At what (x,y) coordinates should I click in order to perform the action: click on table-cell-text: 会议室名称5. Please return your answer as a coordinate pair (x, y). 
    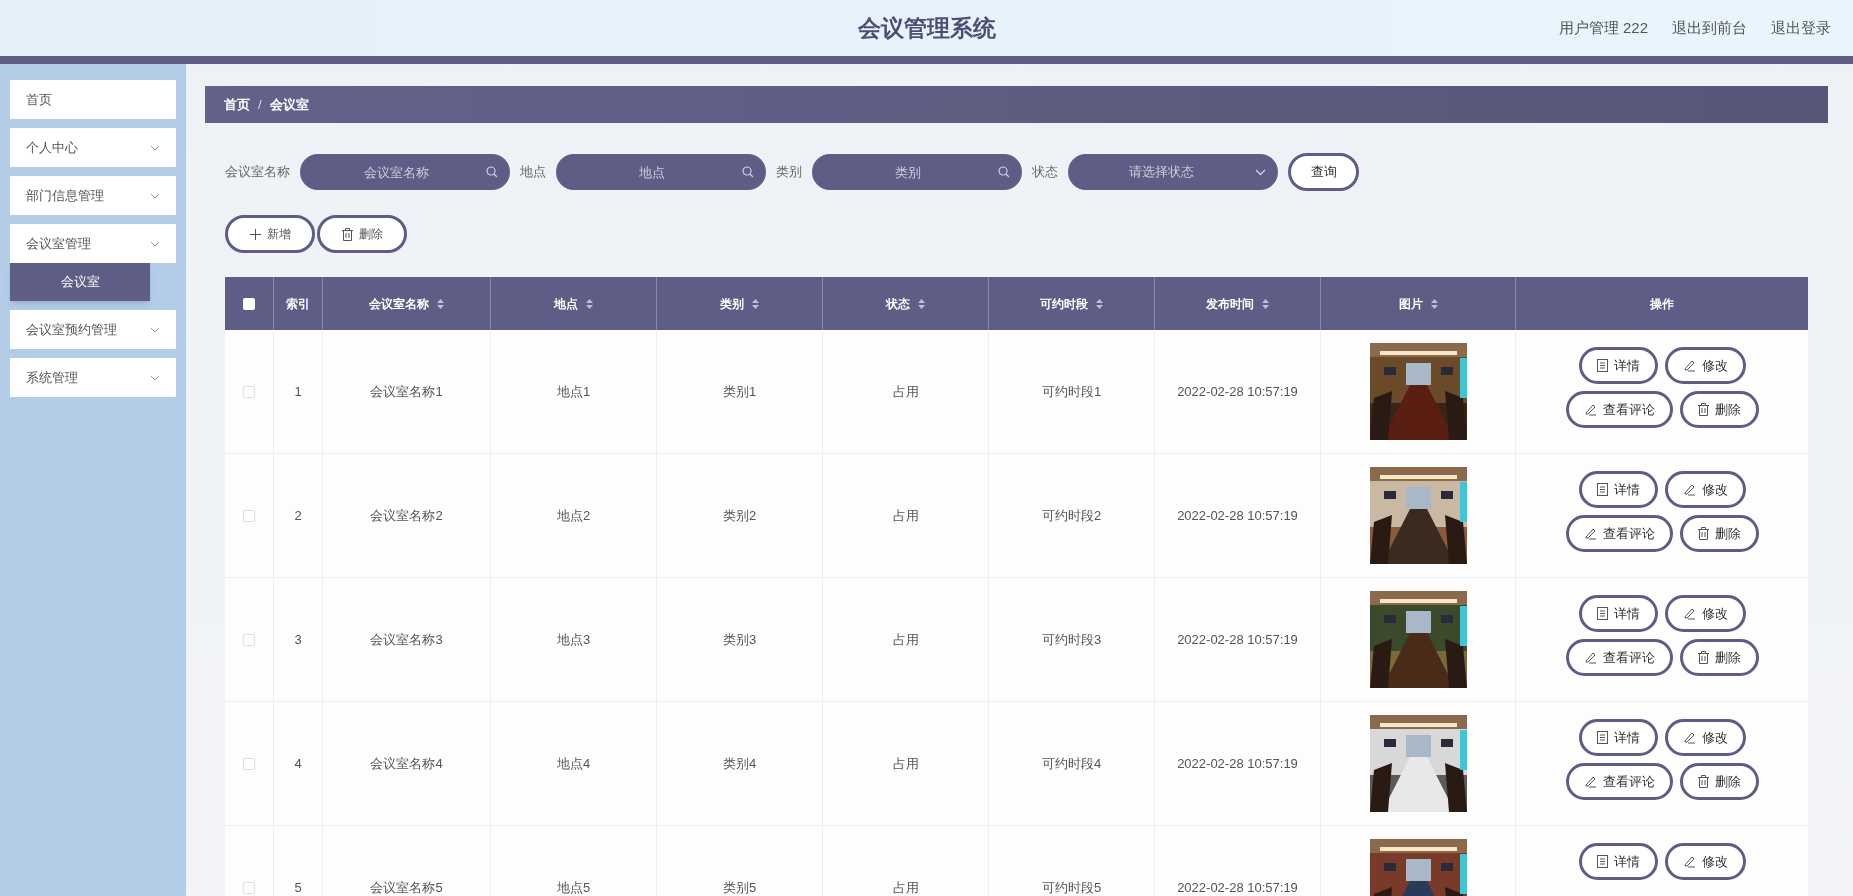
    Looking at the image, I should click on (406, 887).